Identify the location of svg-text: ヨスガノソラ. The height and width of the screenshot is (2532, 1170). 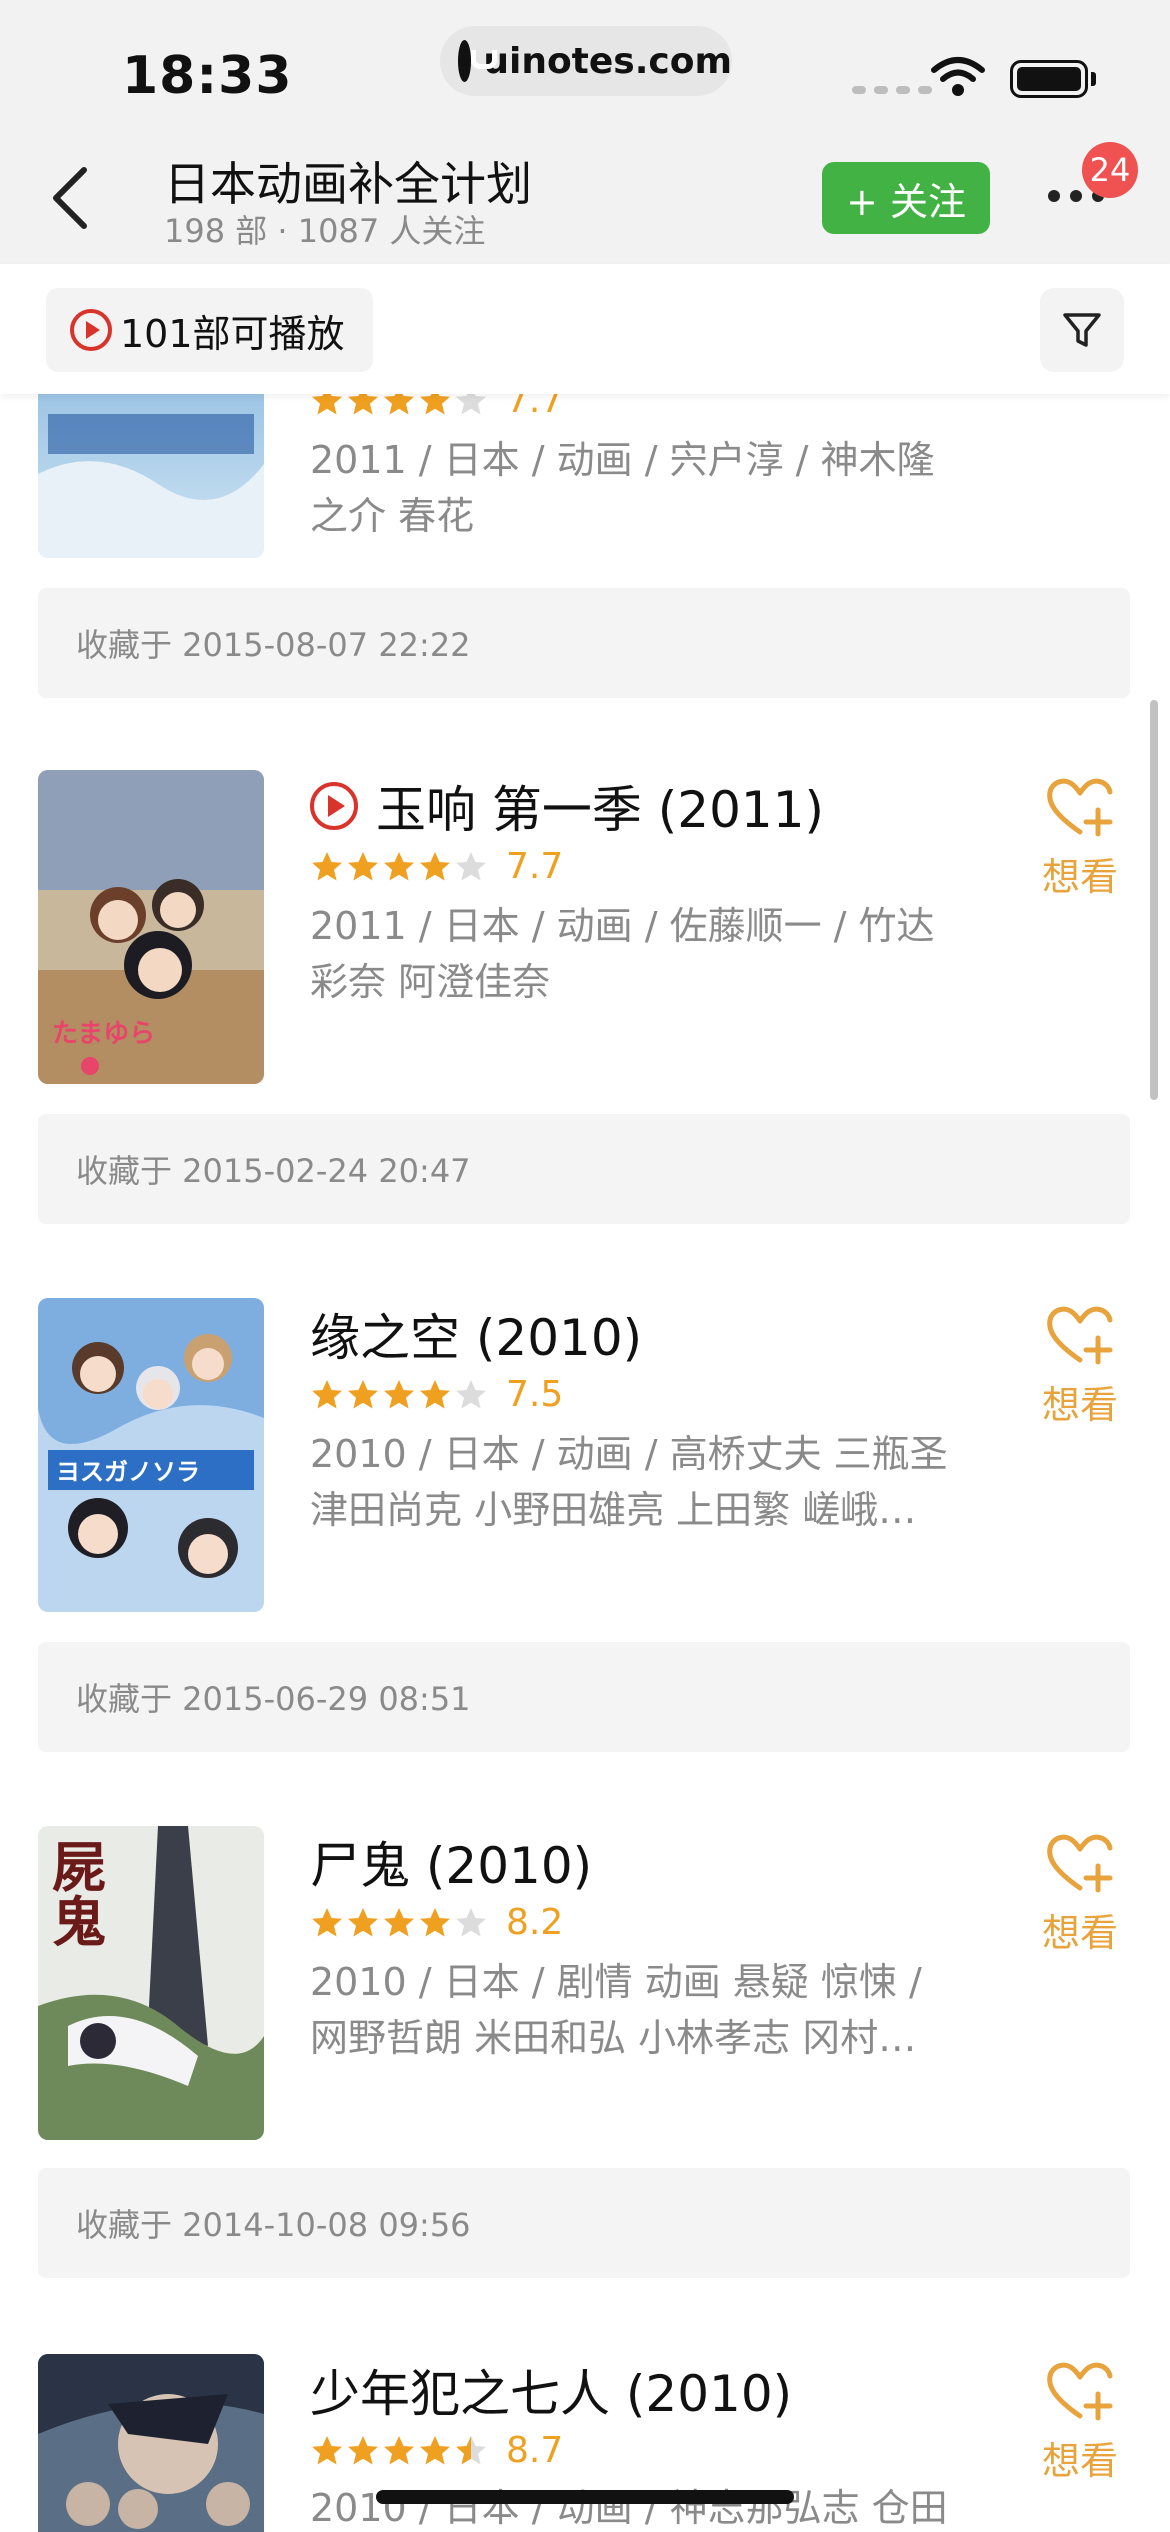
(128, 1472).